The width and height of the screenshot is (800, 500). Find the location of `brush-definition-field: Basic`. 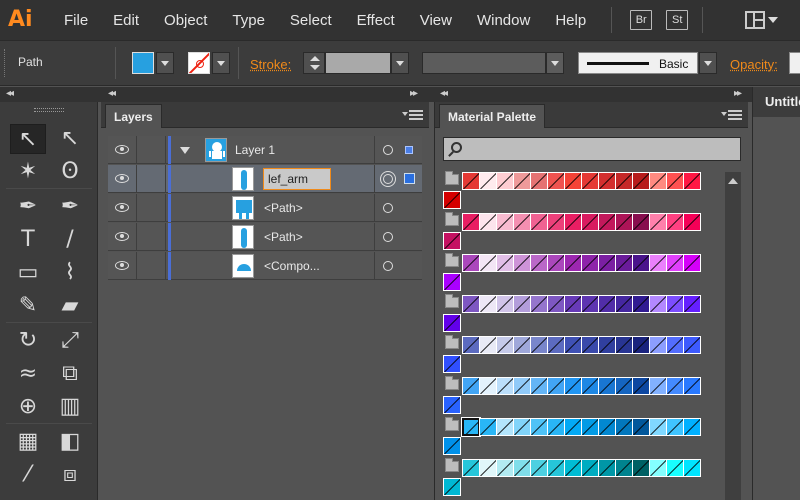

brush-definition-field: Basic is located at coordinates (638, 63).